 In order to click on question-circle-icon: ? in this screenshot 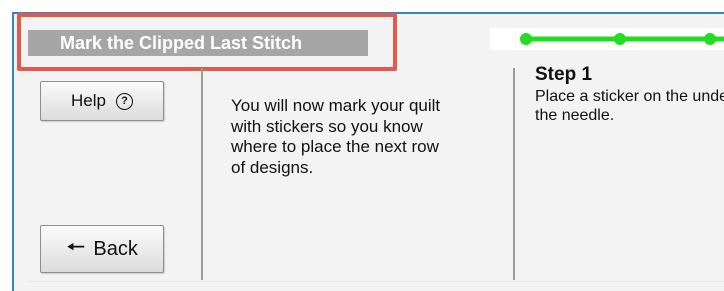, I will do `click(124, 101)`.